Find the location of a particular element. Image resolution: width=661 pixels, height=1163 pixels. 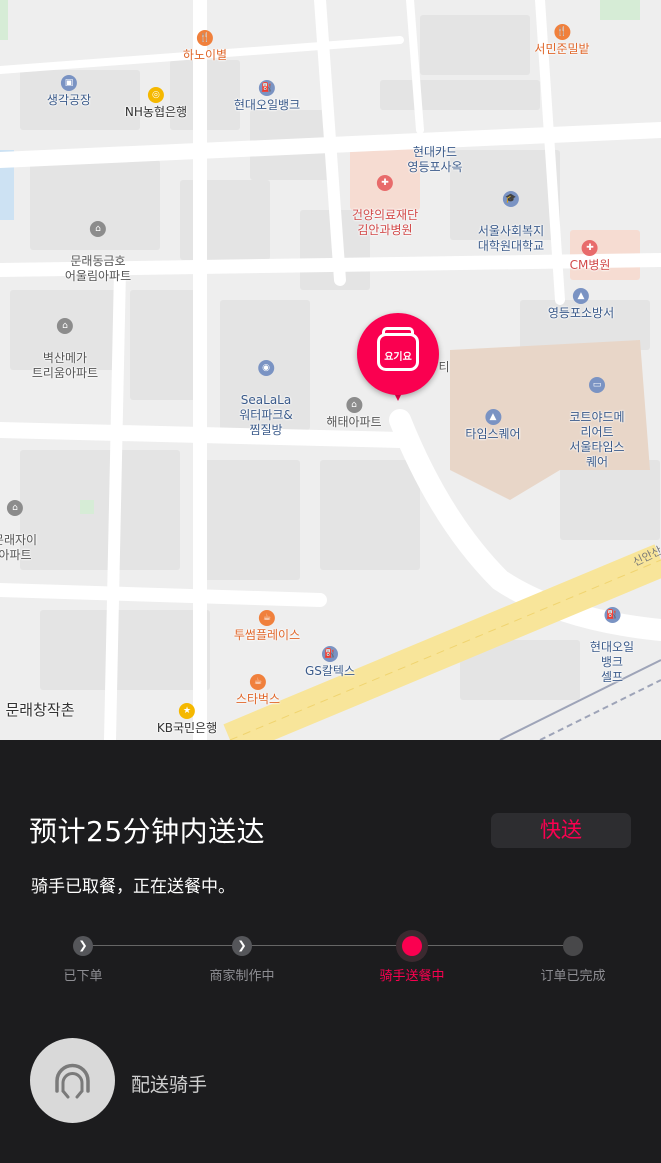

poi-gas-station: ⛽ GS칼텍스 is located at coordinates (330, 662).